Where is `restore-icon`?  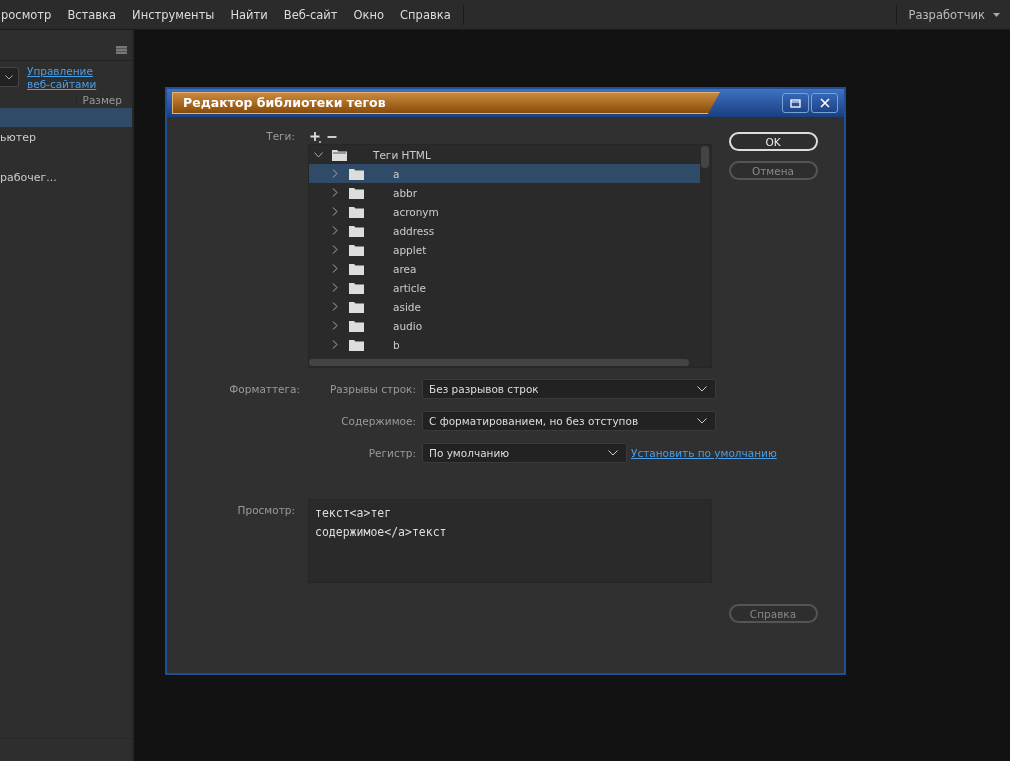
restore-icon is located at coordinates (795, 103).